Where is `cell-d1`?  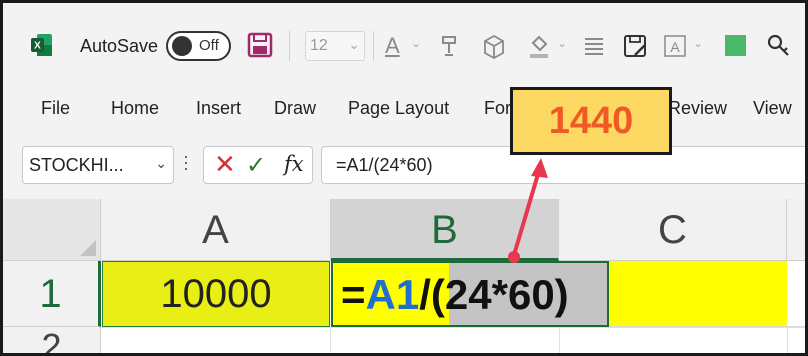
cell-d1 is located at coordinates (796, 294).